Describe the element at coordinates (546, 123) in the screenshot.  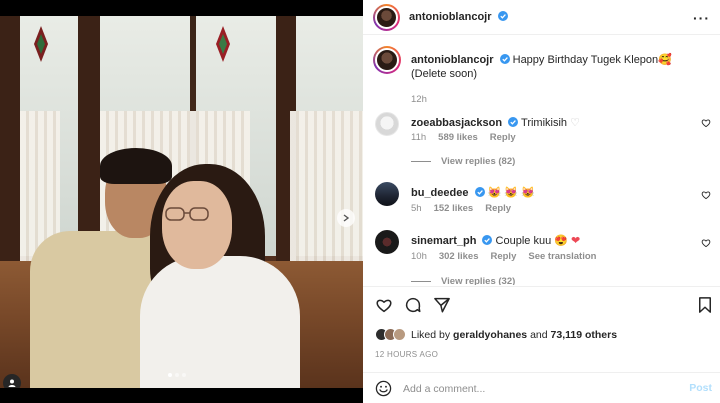
I see `comment-text: Trimikisih` at that location.